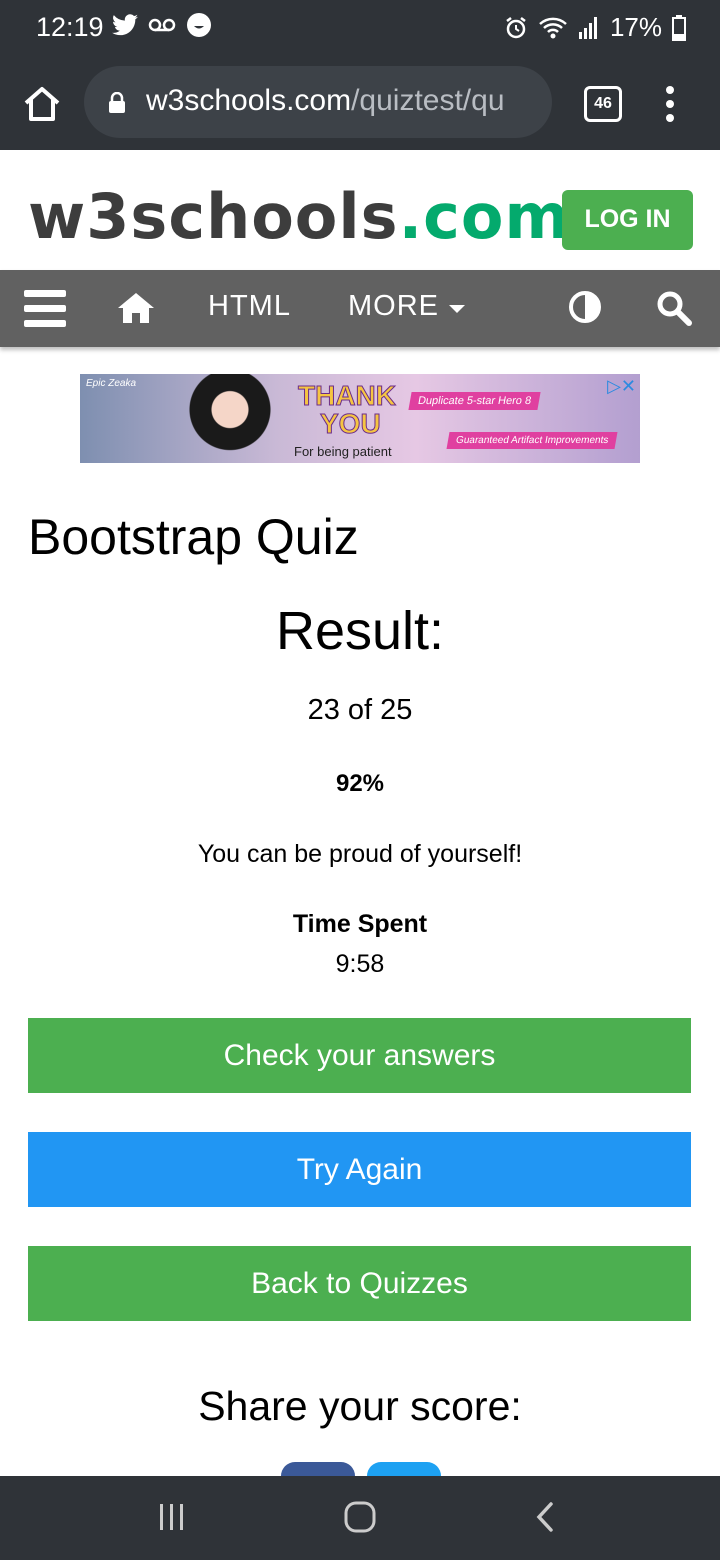 The width and height of the screenshot is (720, 1560). What do you see at coordinates (457, 309) in the screenshot?
I see `caret-down-icon` at bounding box center [457, 309].